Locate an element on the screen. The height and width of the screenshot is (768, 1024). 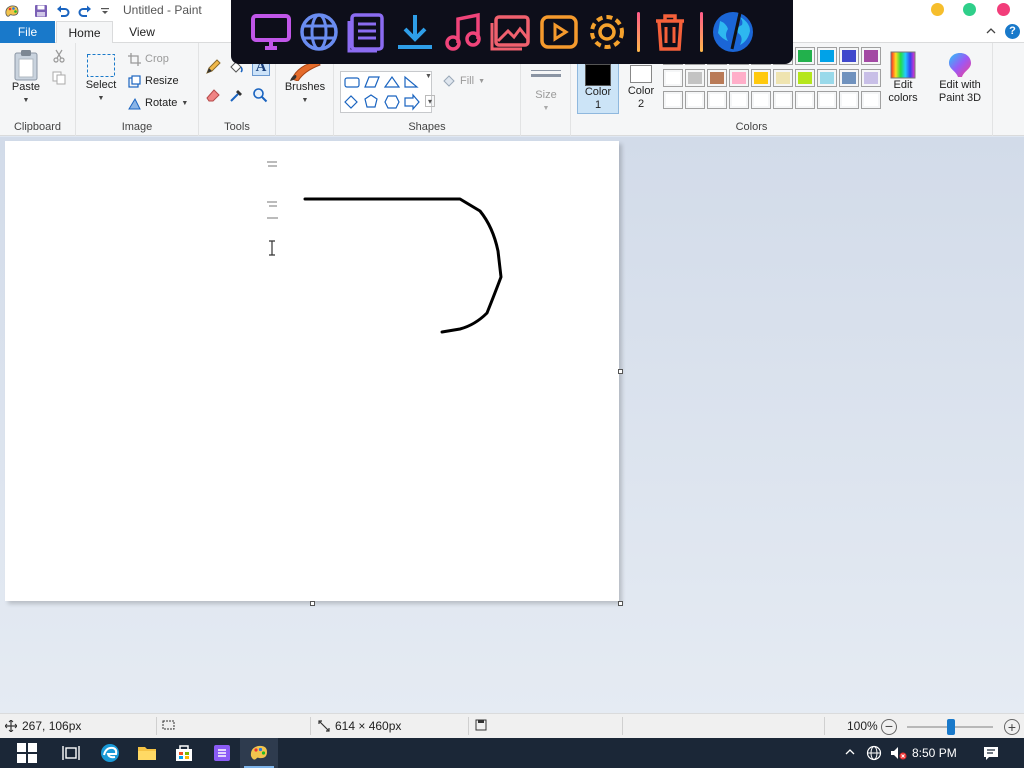
store-button is located at coordinates (184, 753).